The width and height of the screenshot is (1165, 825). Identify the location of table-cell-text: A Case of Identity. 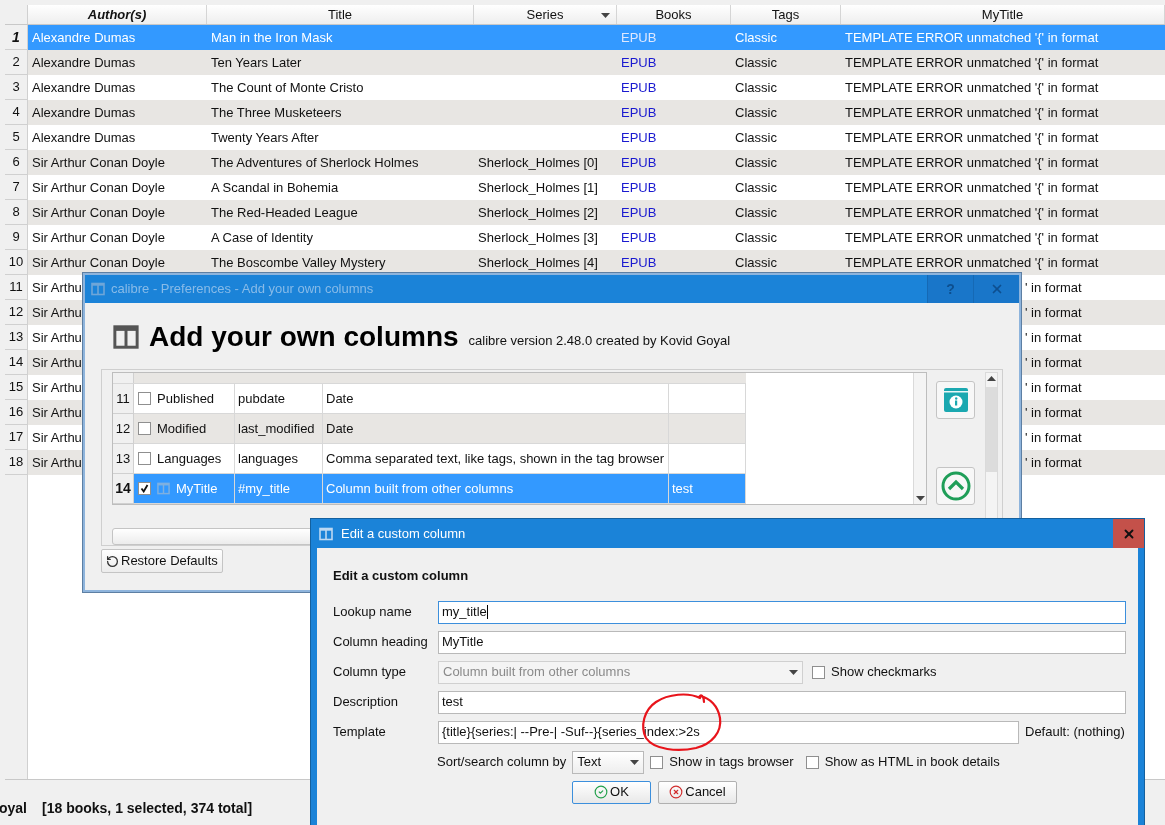
(262, 237).